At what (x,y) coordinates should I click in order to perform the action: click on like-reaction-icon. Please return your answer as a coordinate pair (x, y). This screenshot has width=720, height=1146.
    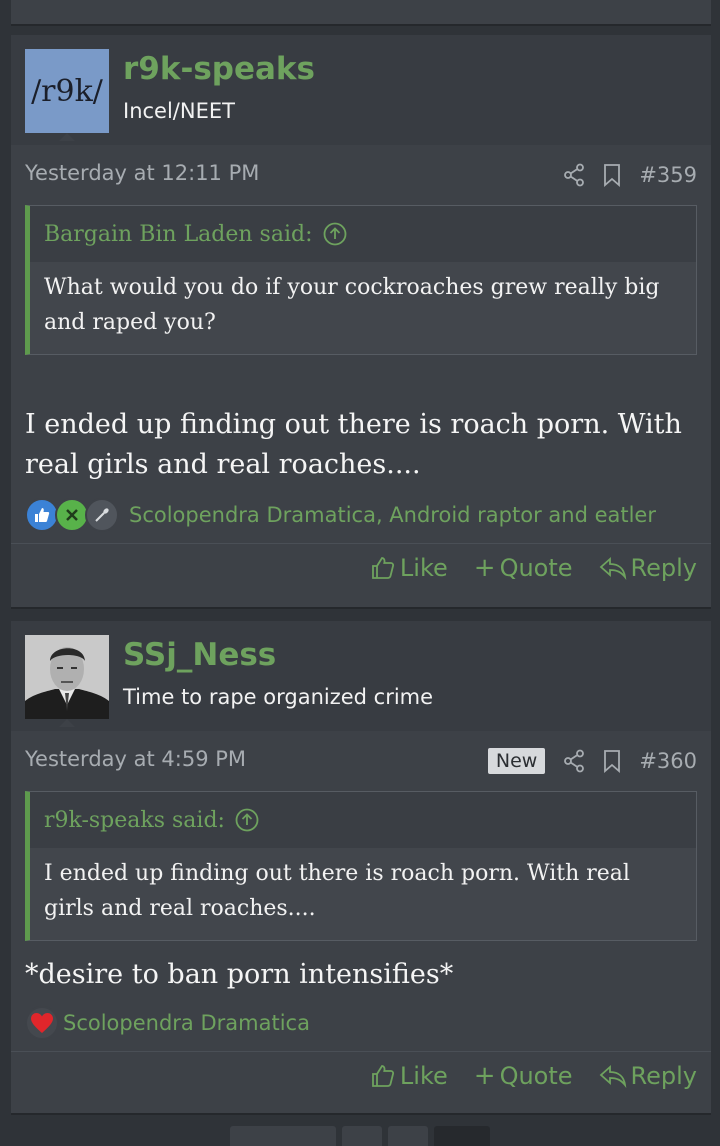
    Looking at the image, I should click on (42, 515).